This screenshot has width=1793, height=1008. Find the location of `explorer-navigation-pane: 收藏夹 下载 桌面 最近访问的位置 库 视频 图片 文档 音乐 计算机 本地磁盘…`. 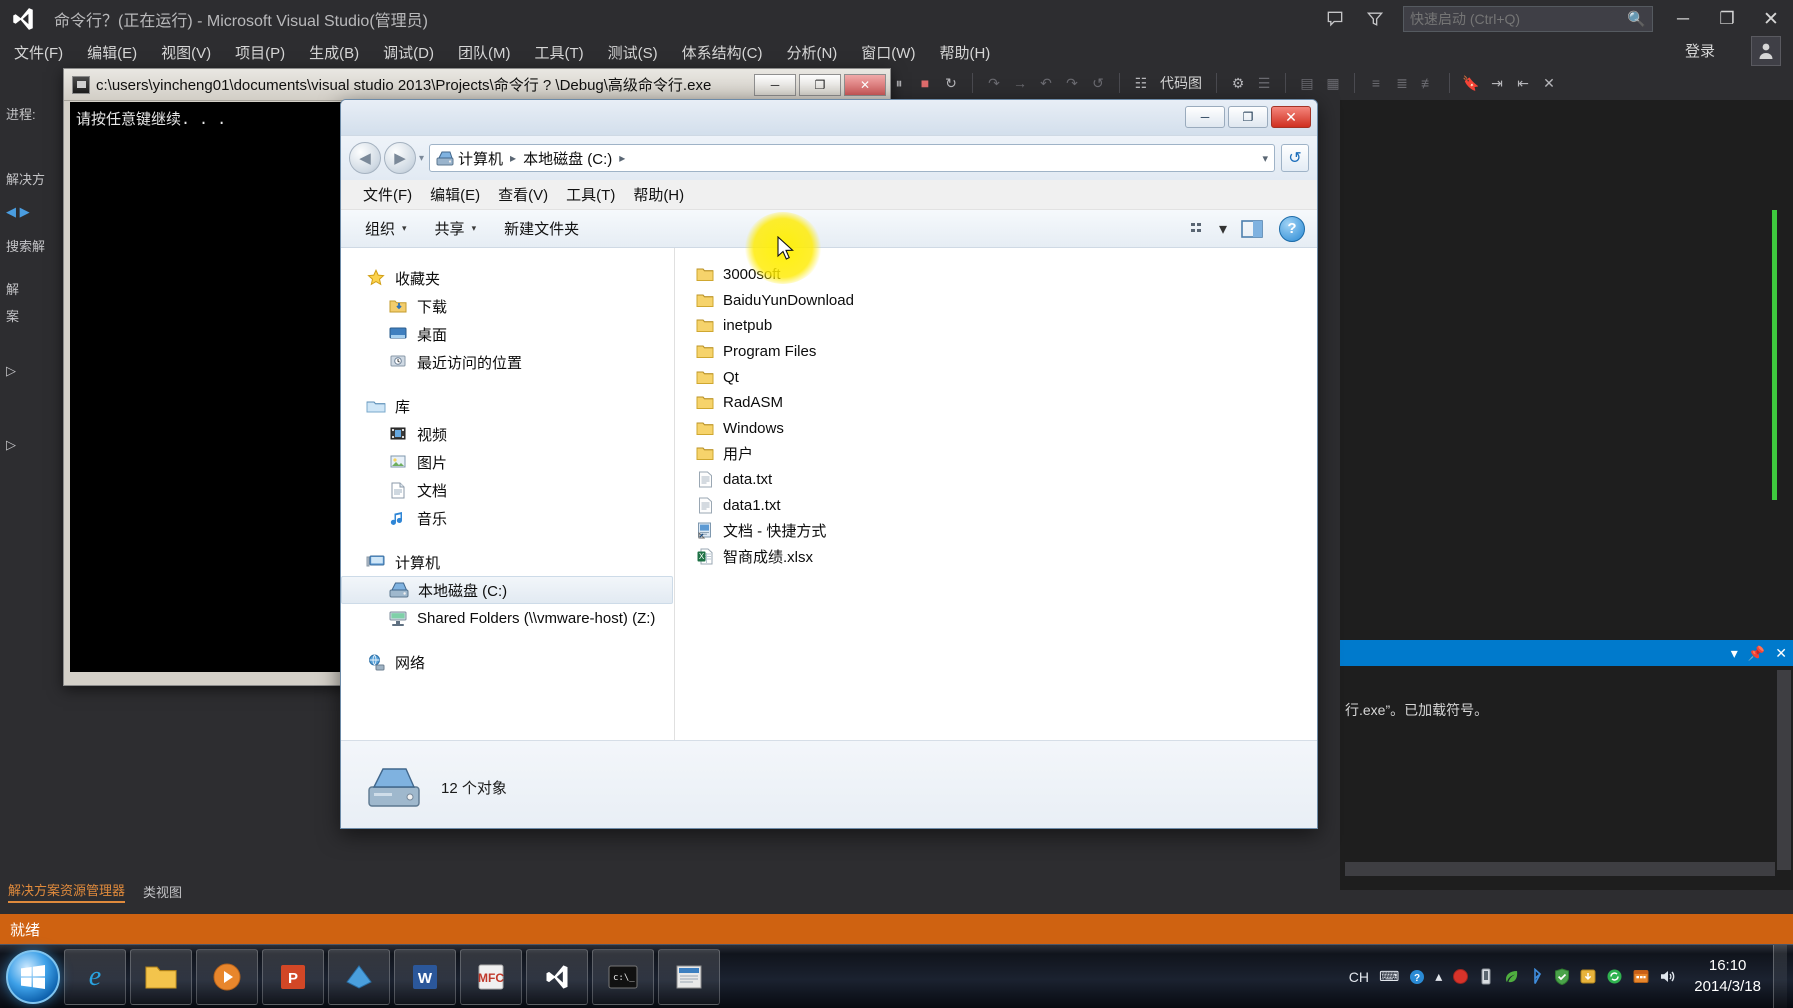

explorer-navigation-pane: 收藏夹 下载 桌面 最近访问的位置 库 视频 图片 文档 音乐 计算机 本地磁盘… is located at coordinates (508, 494).